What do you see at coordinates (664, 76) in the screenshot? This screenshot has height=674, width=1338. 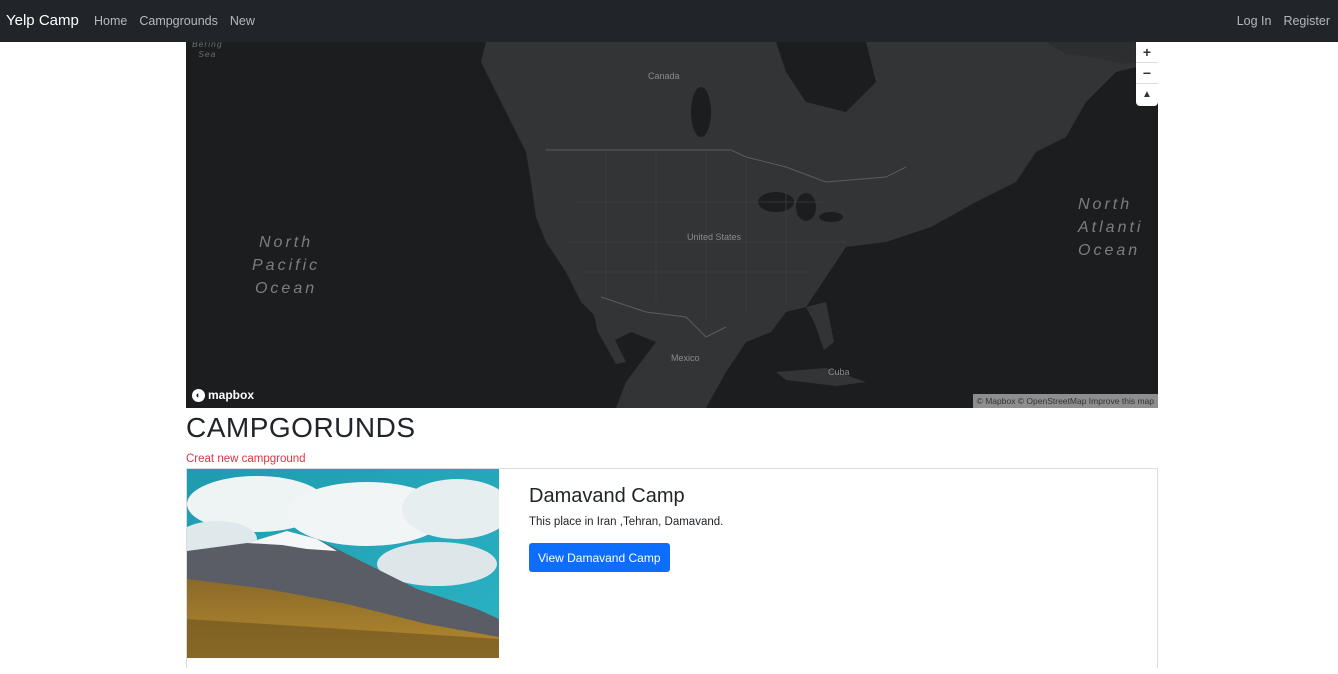 I see `label-canada: Canada` at bounding box center [664, 76].